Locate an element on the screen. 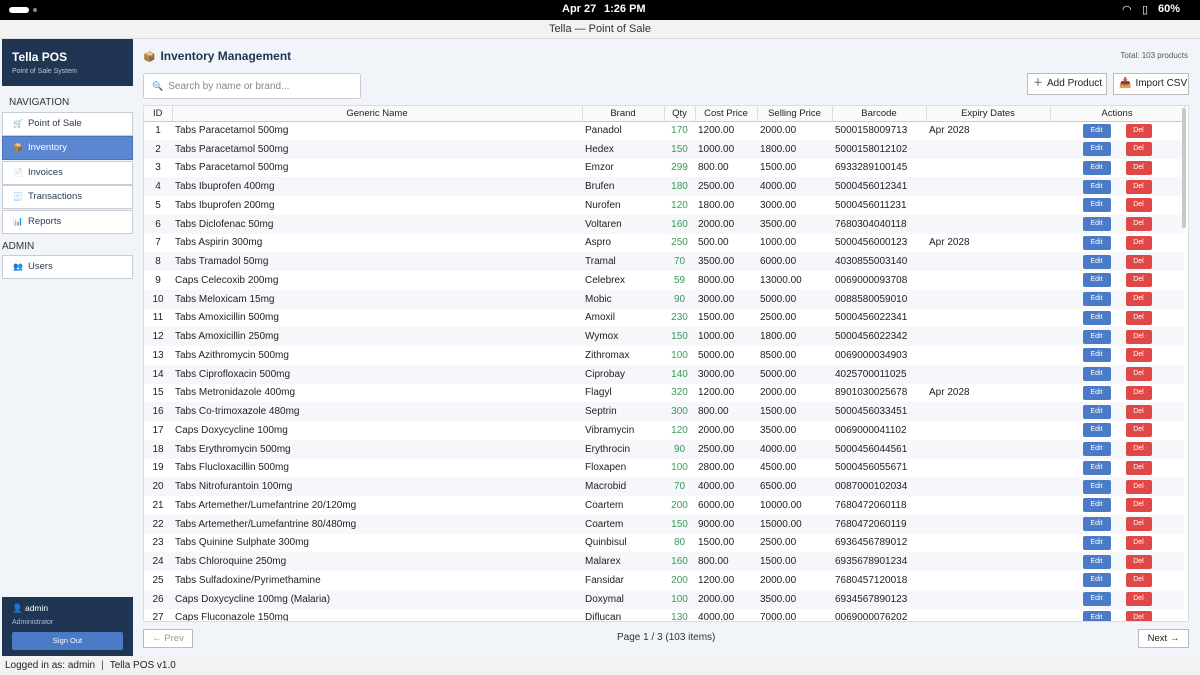 This screenshot has width=1200, height=675. sidebar-item-users: 👥 Users is located at coordinates (67, 267).